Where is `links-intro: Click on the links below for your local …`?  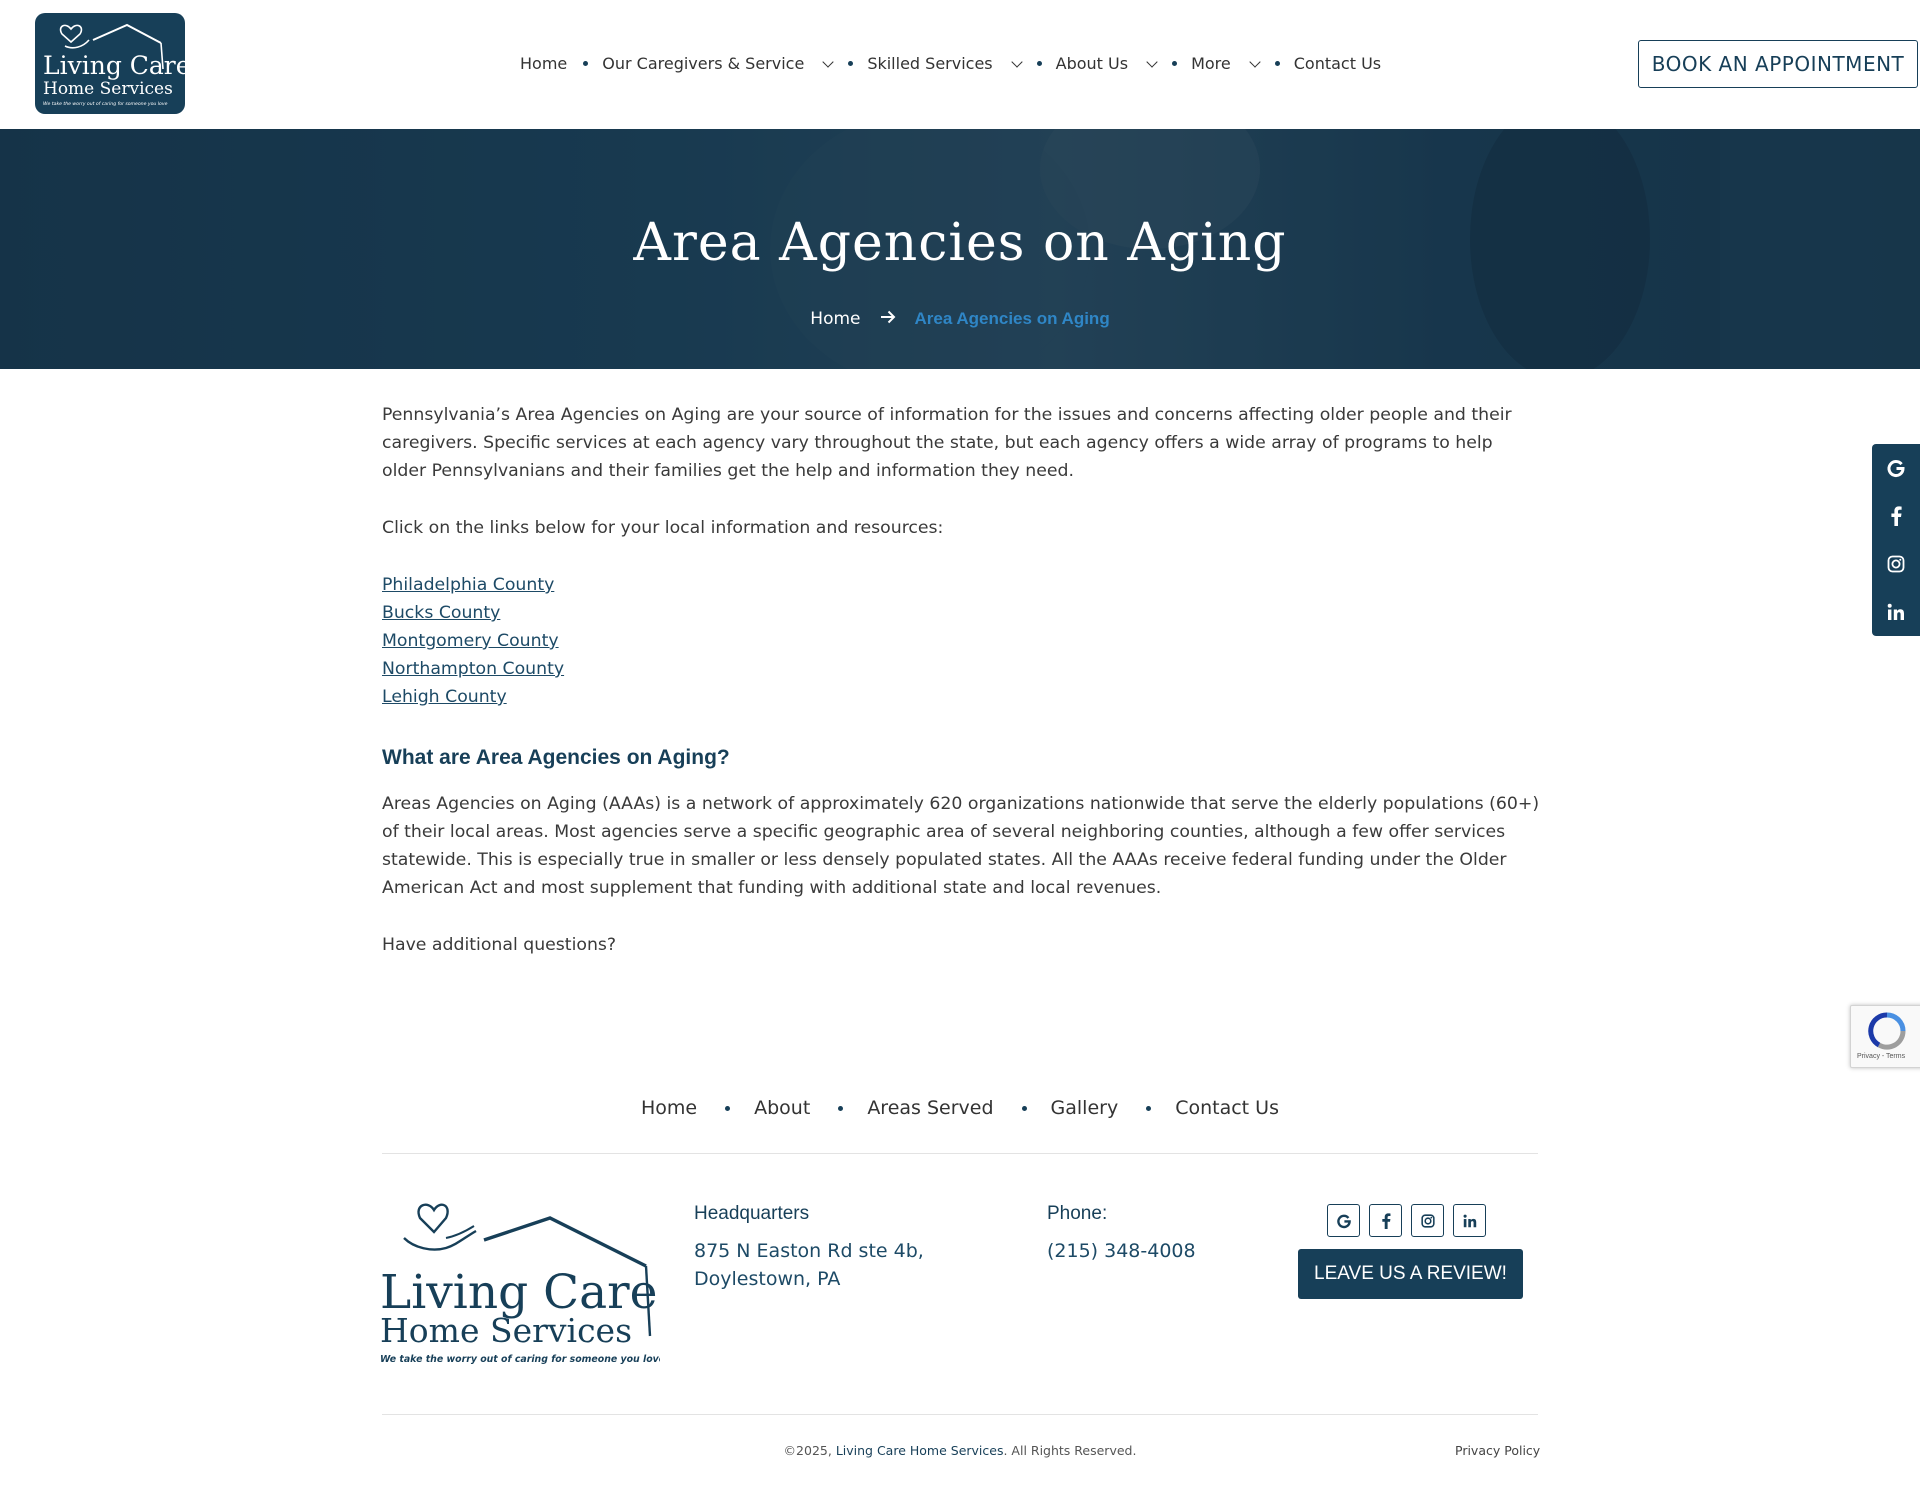
links-intro: Click on the links below for your local … is located at coordinates (663, 528).